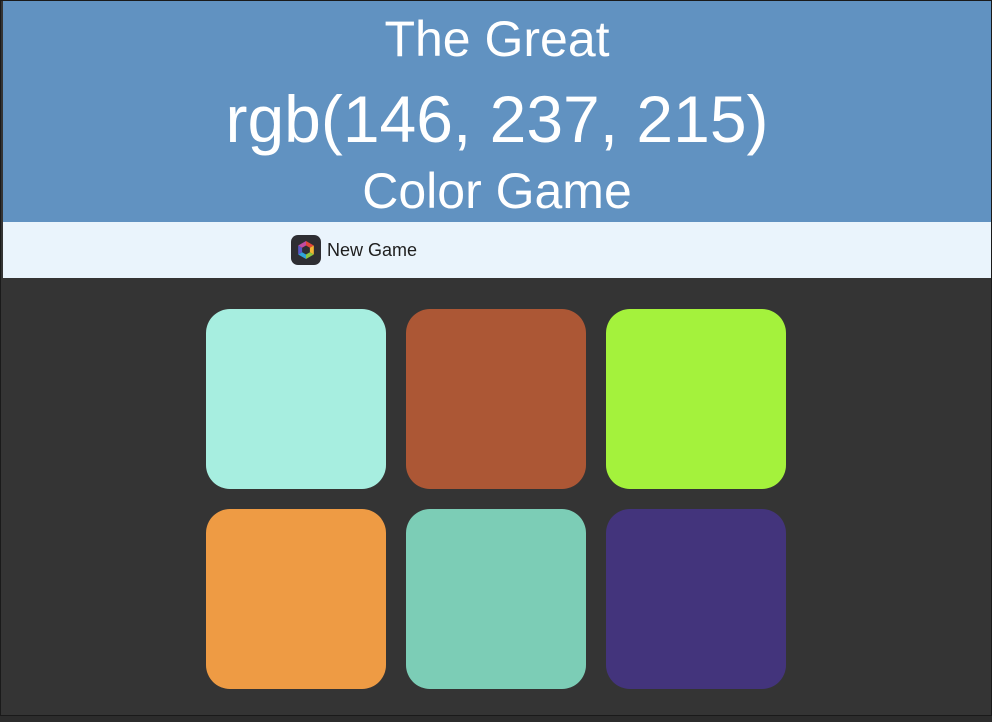 The image size is (992, 722). What do you see at coordinates (497, 191) in the screenshot?
I see `title-line-color-game: Color Game` at bounding box center [497, 191].